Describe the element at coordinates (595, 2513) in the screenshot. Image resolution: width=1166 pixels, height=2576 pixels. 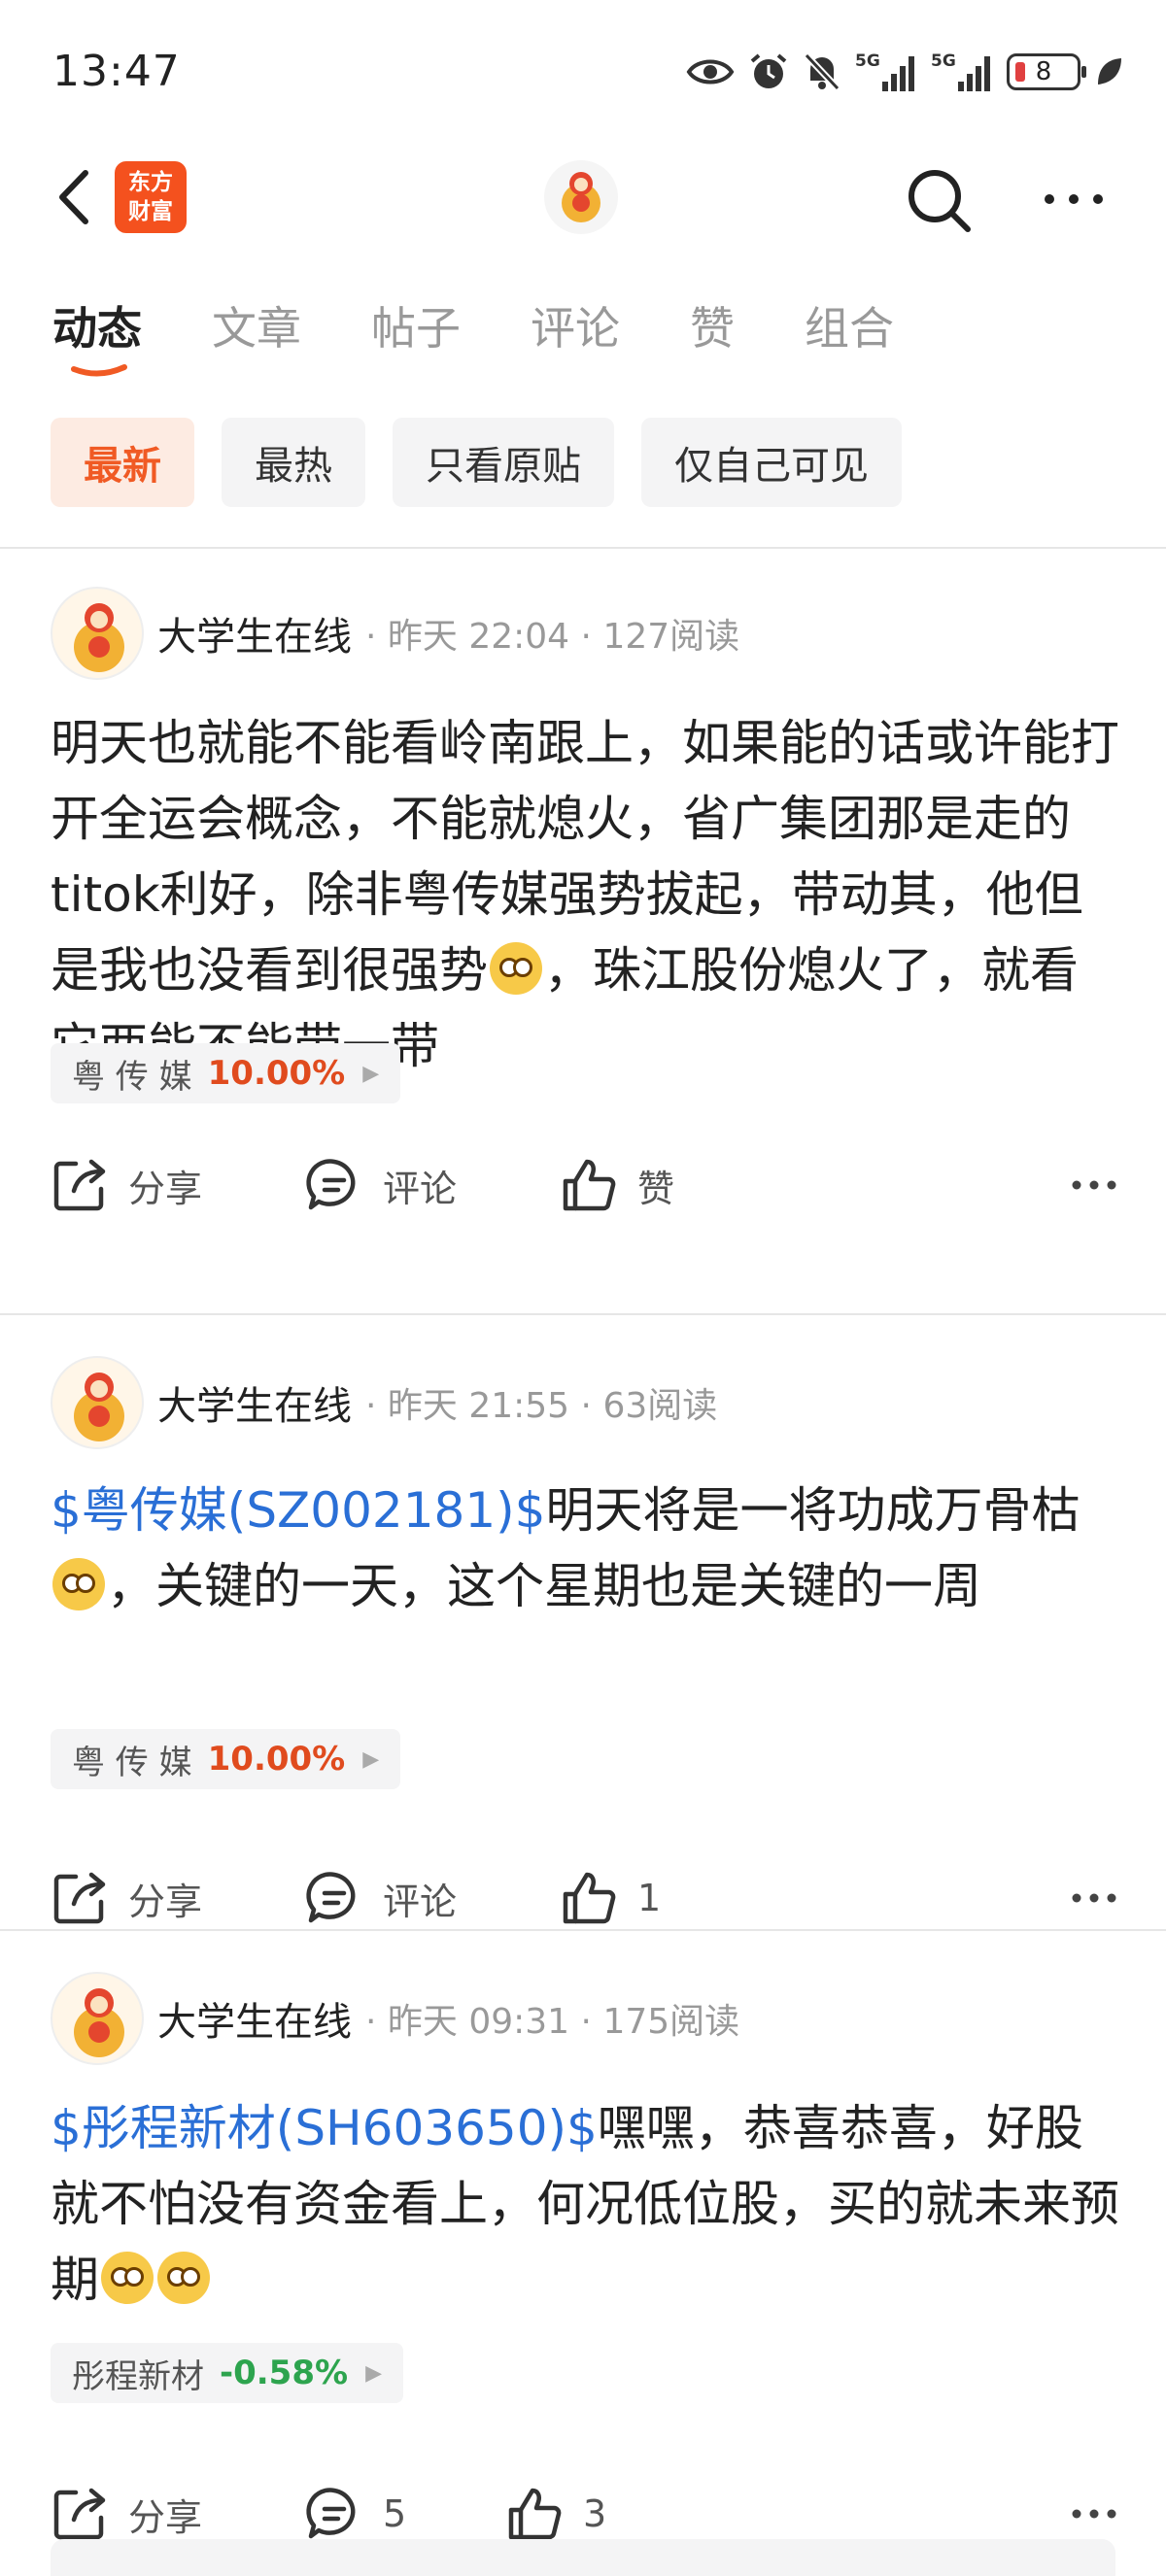
I see `like-count: 3` at that location.